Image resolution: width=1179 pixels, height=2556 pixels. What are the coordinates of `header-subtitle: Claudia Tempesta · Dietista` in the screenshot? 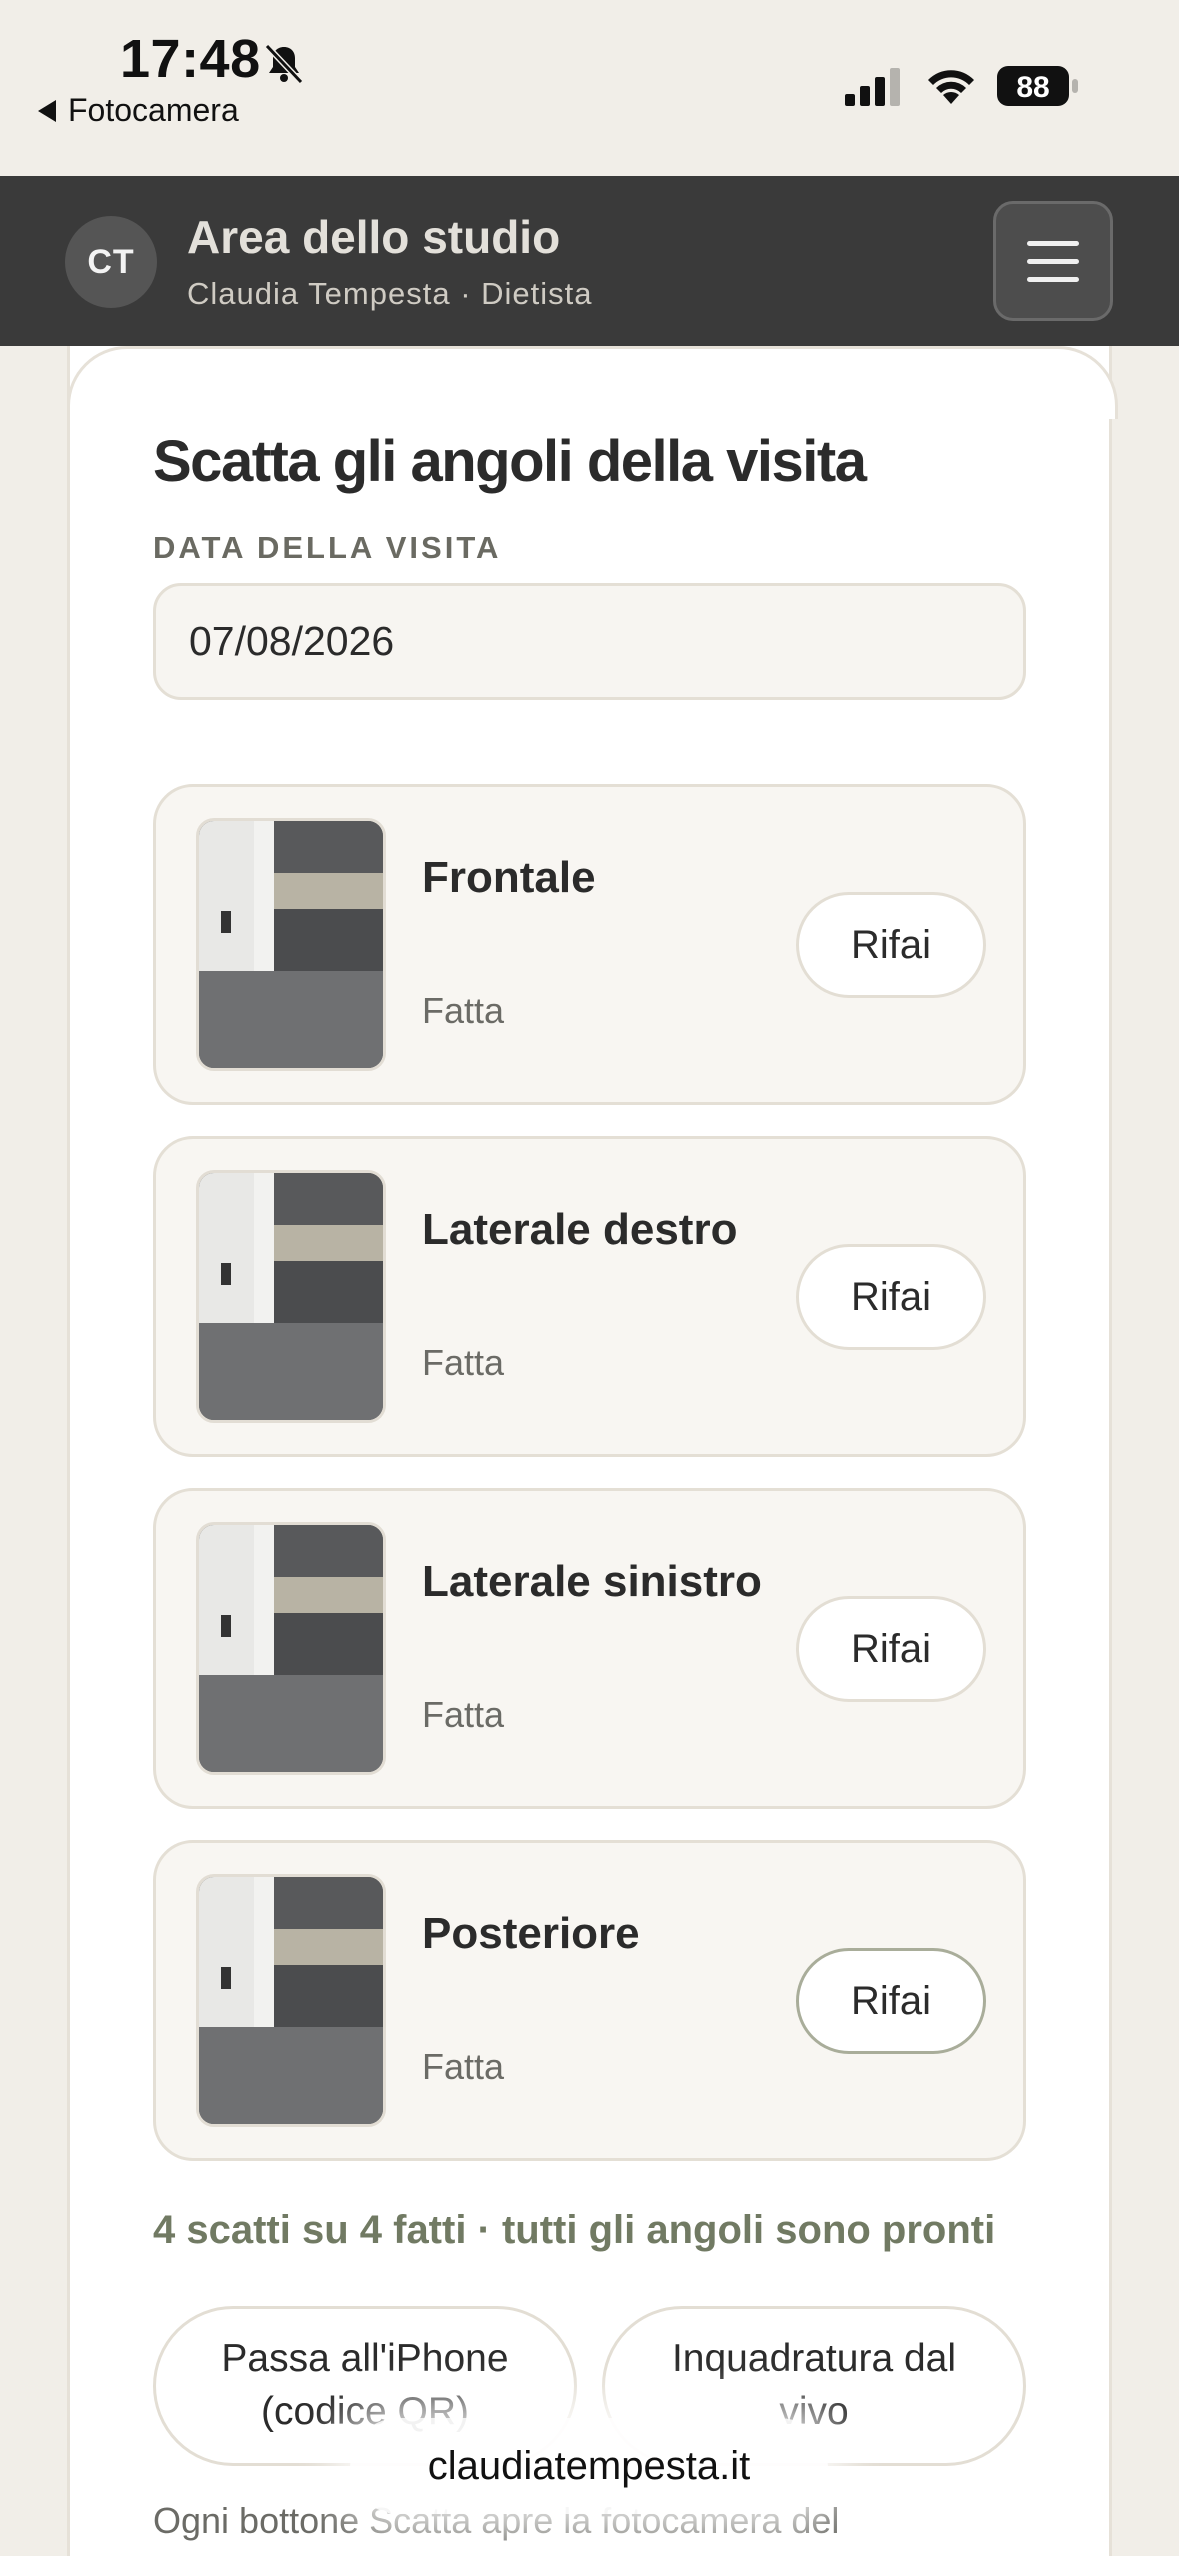 It's located at (390, 293).